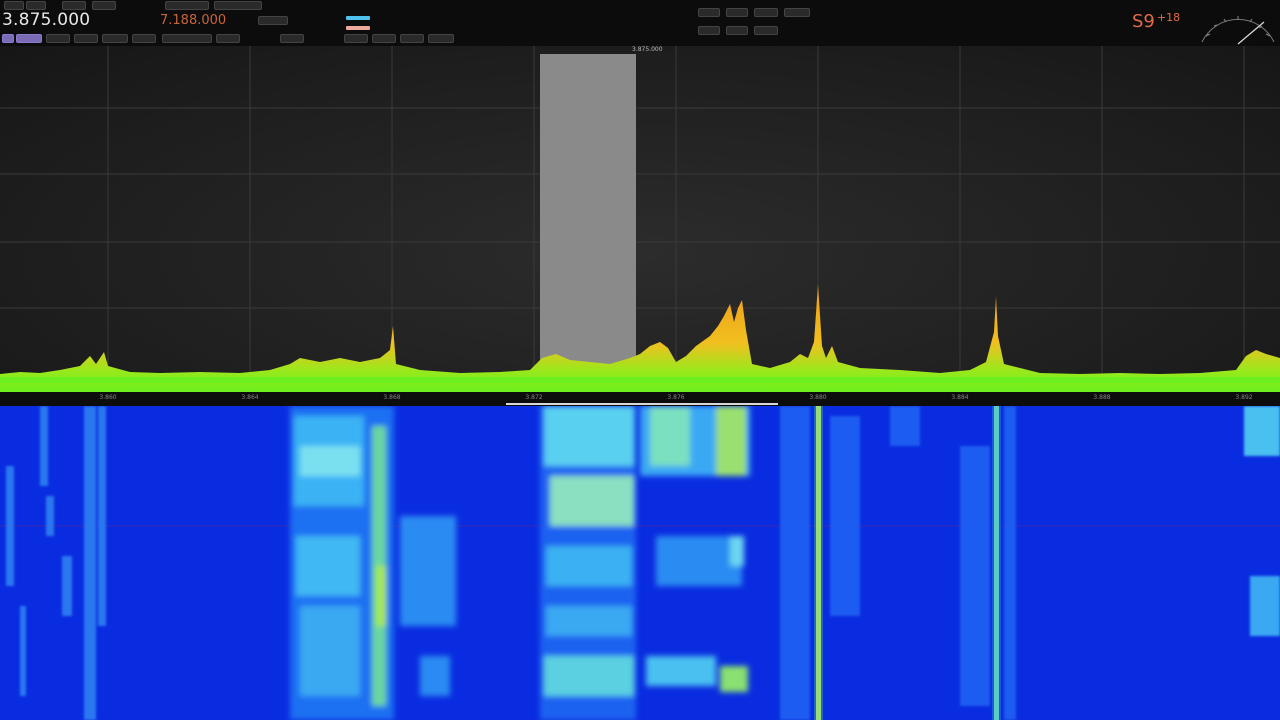 This screenshot has width=1280, height=720. I want to click on passband-filter, so click(588, 223).